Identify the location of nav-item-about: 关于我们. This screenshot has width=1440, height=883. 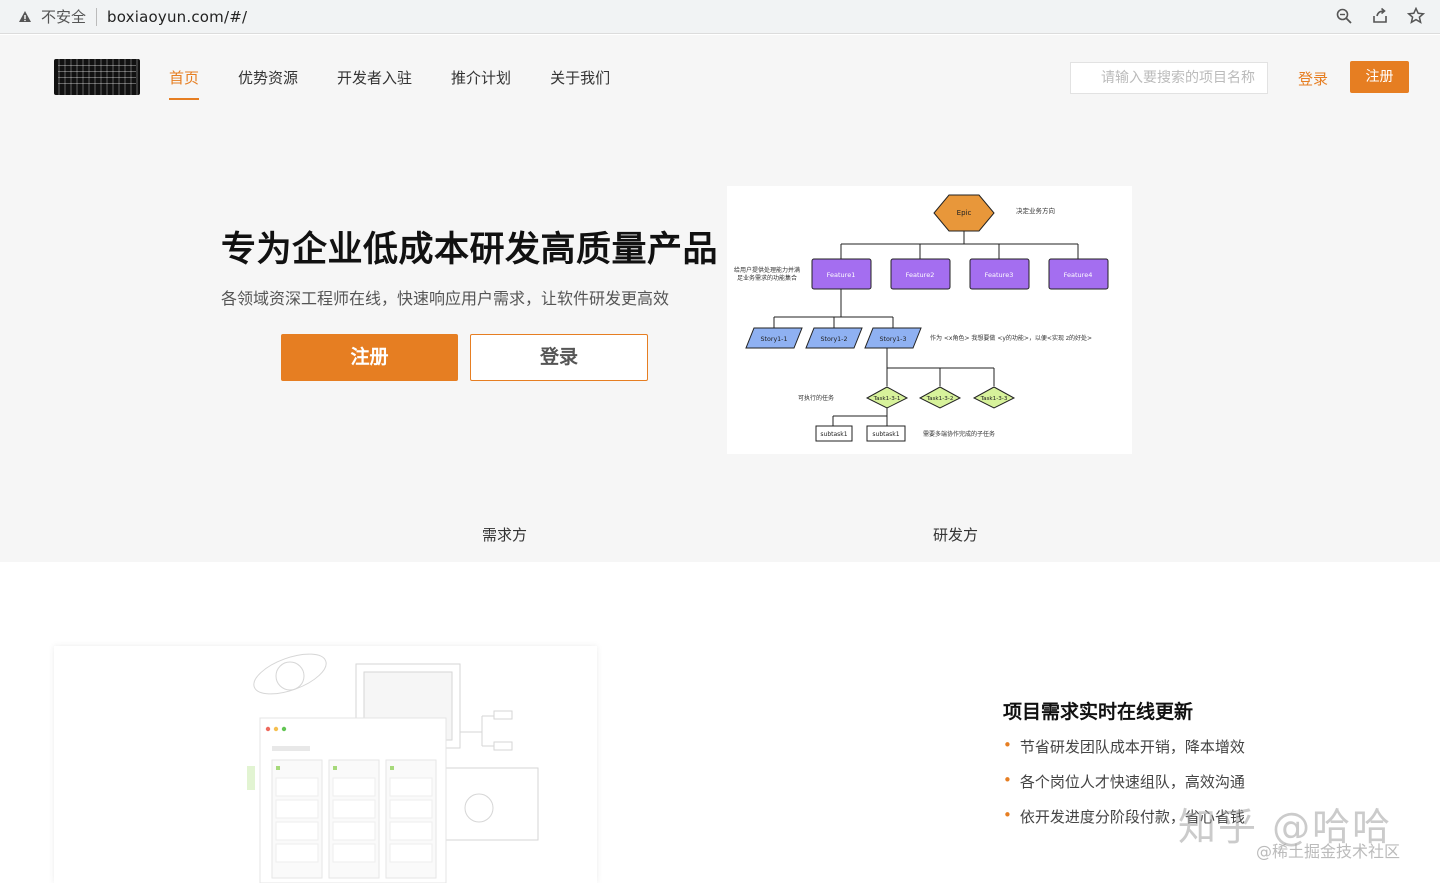
(580, 83).